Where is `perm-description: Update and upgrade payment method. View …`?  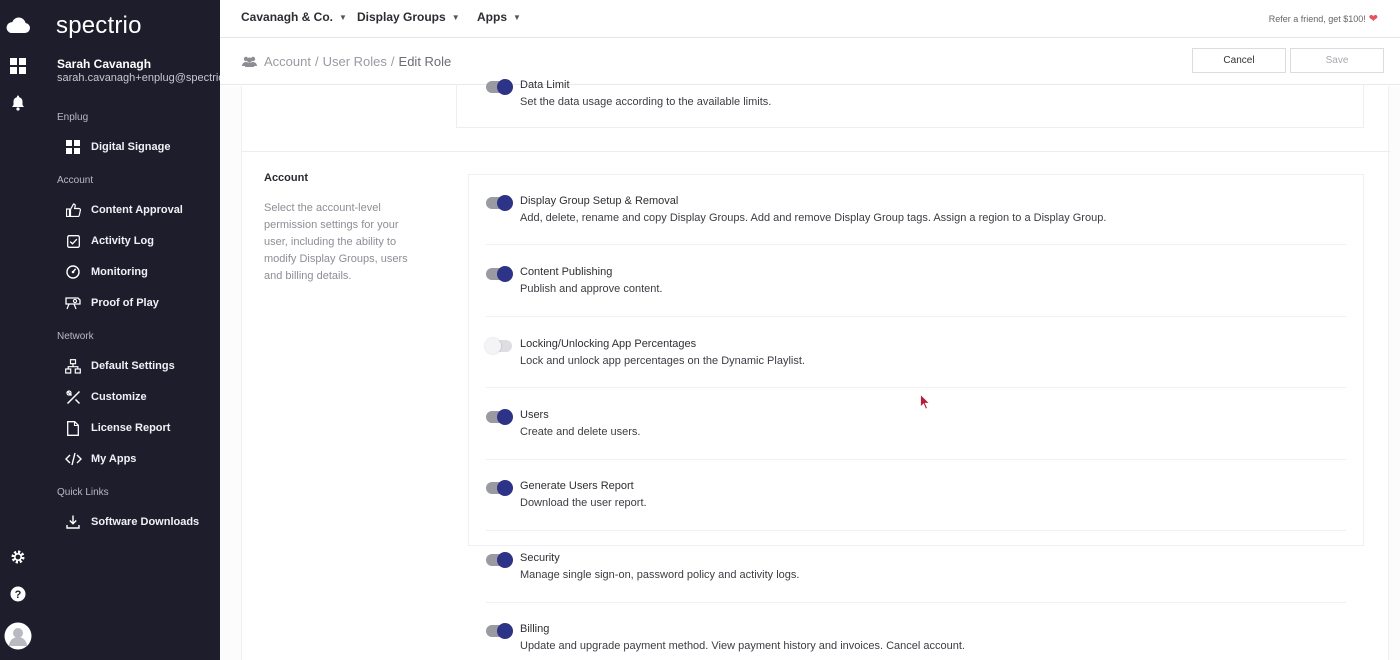 perm-description: Update and upgrade payment method. View … is located at coordinates (742, 646).